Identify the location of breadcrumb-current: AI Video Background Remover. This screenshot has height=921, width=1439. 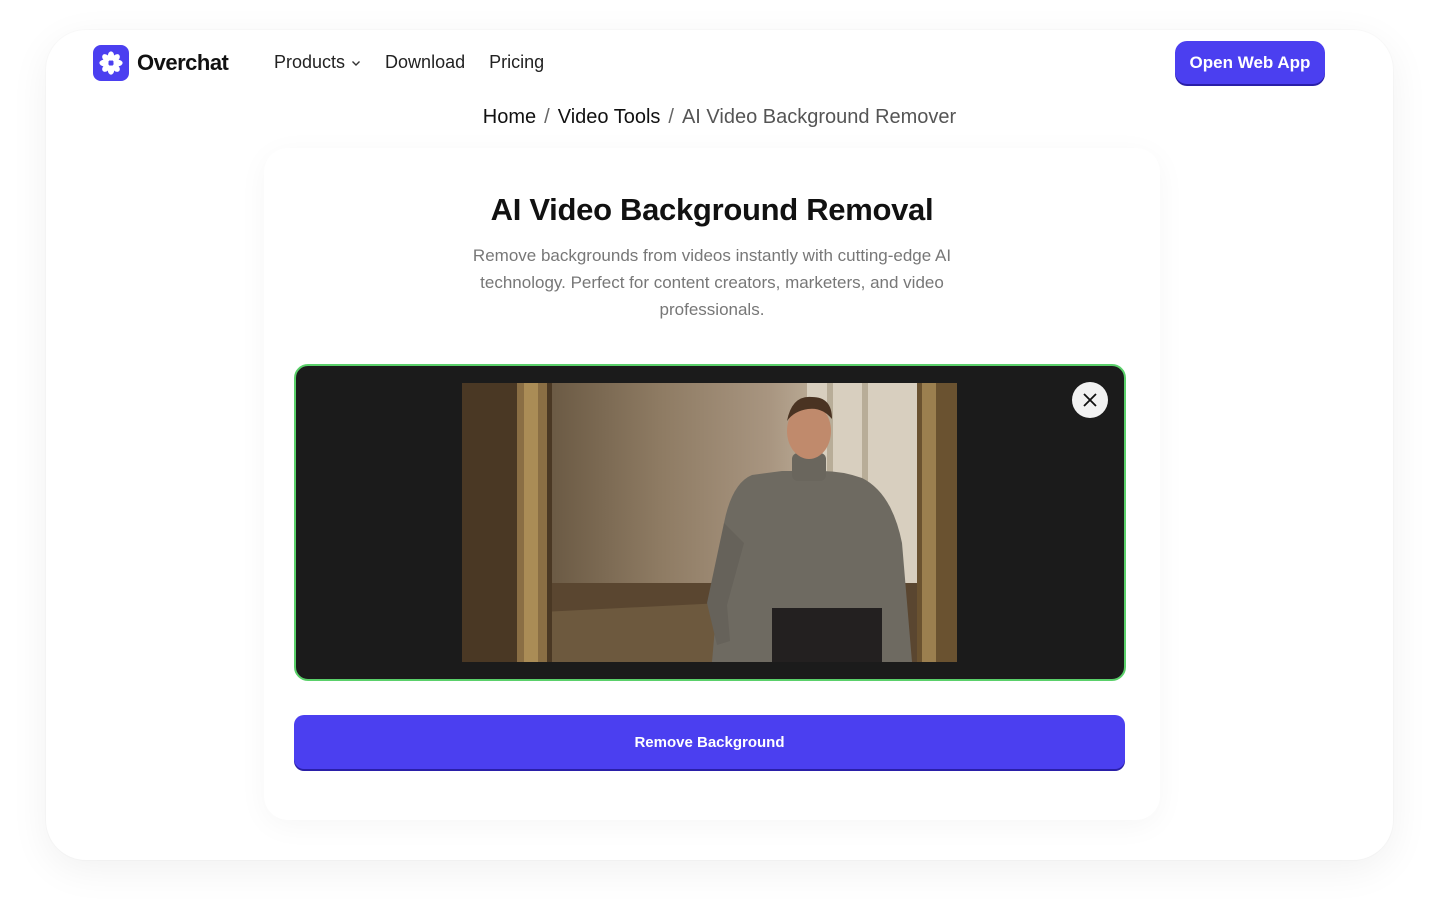
(819, 117).